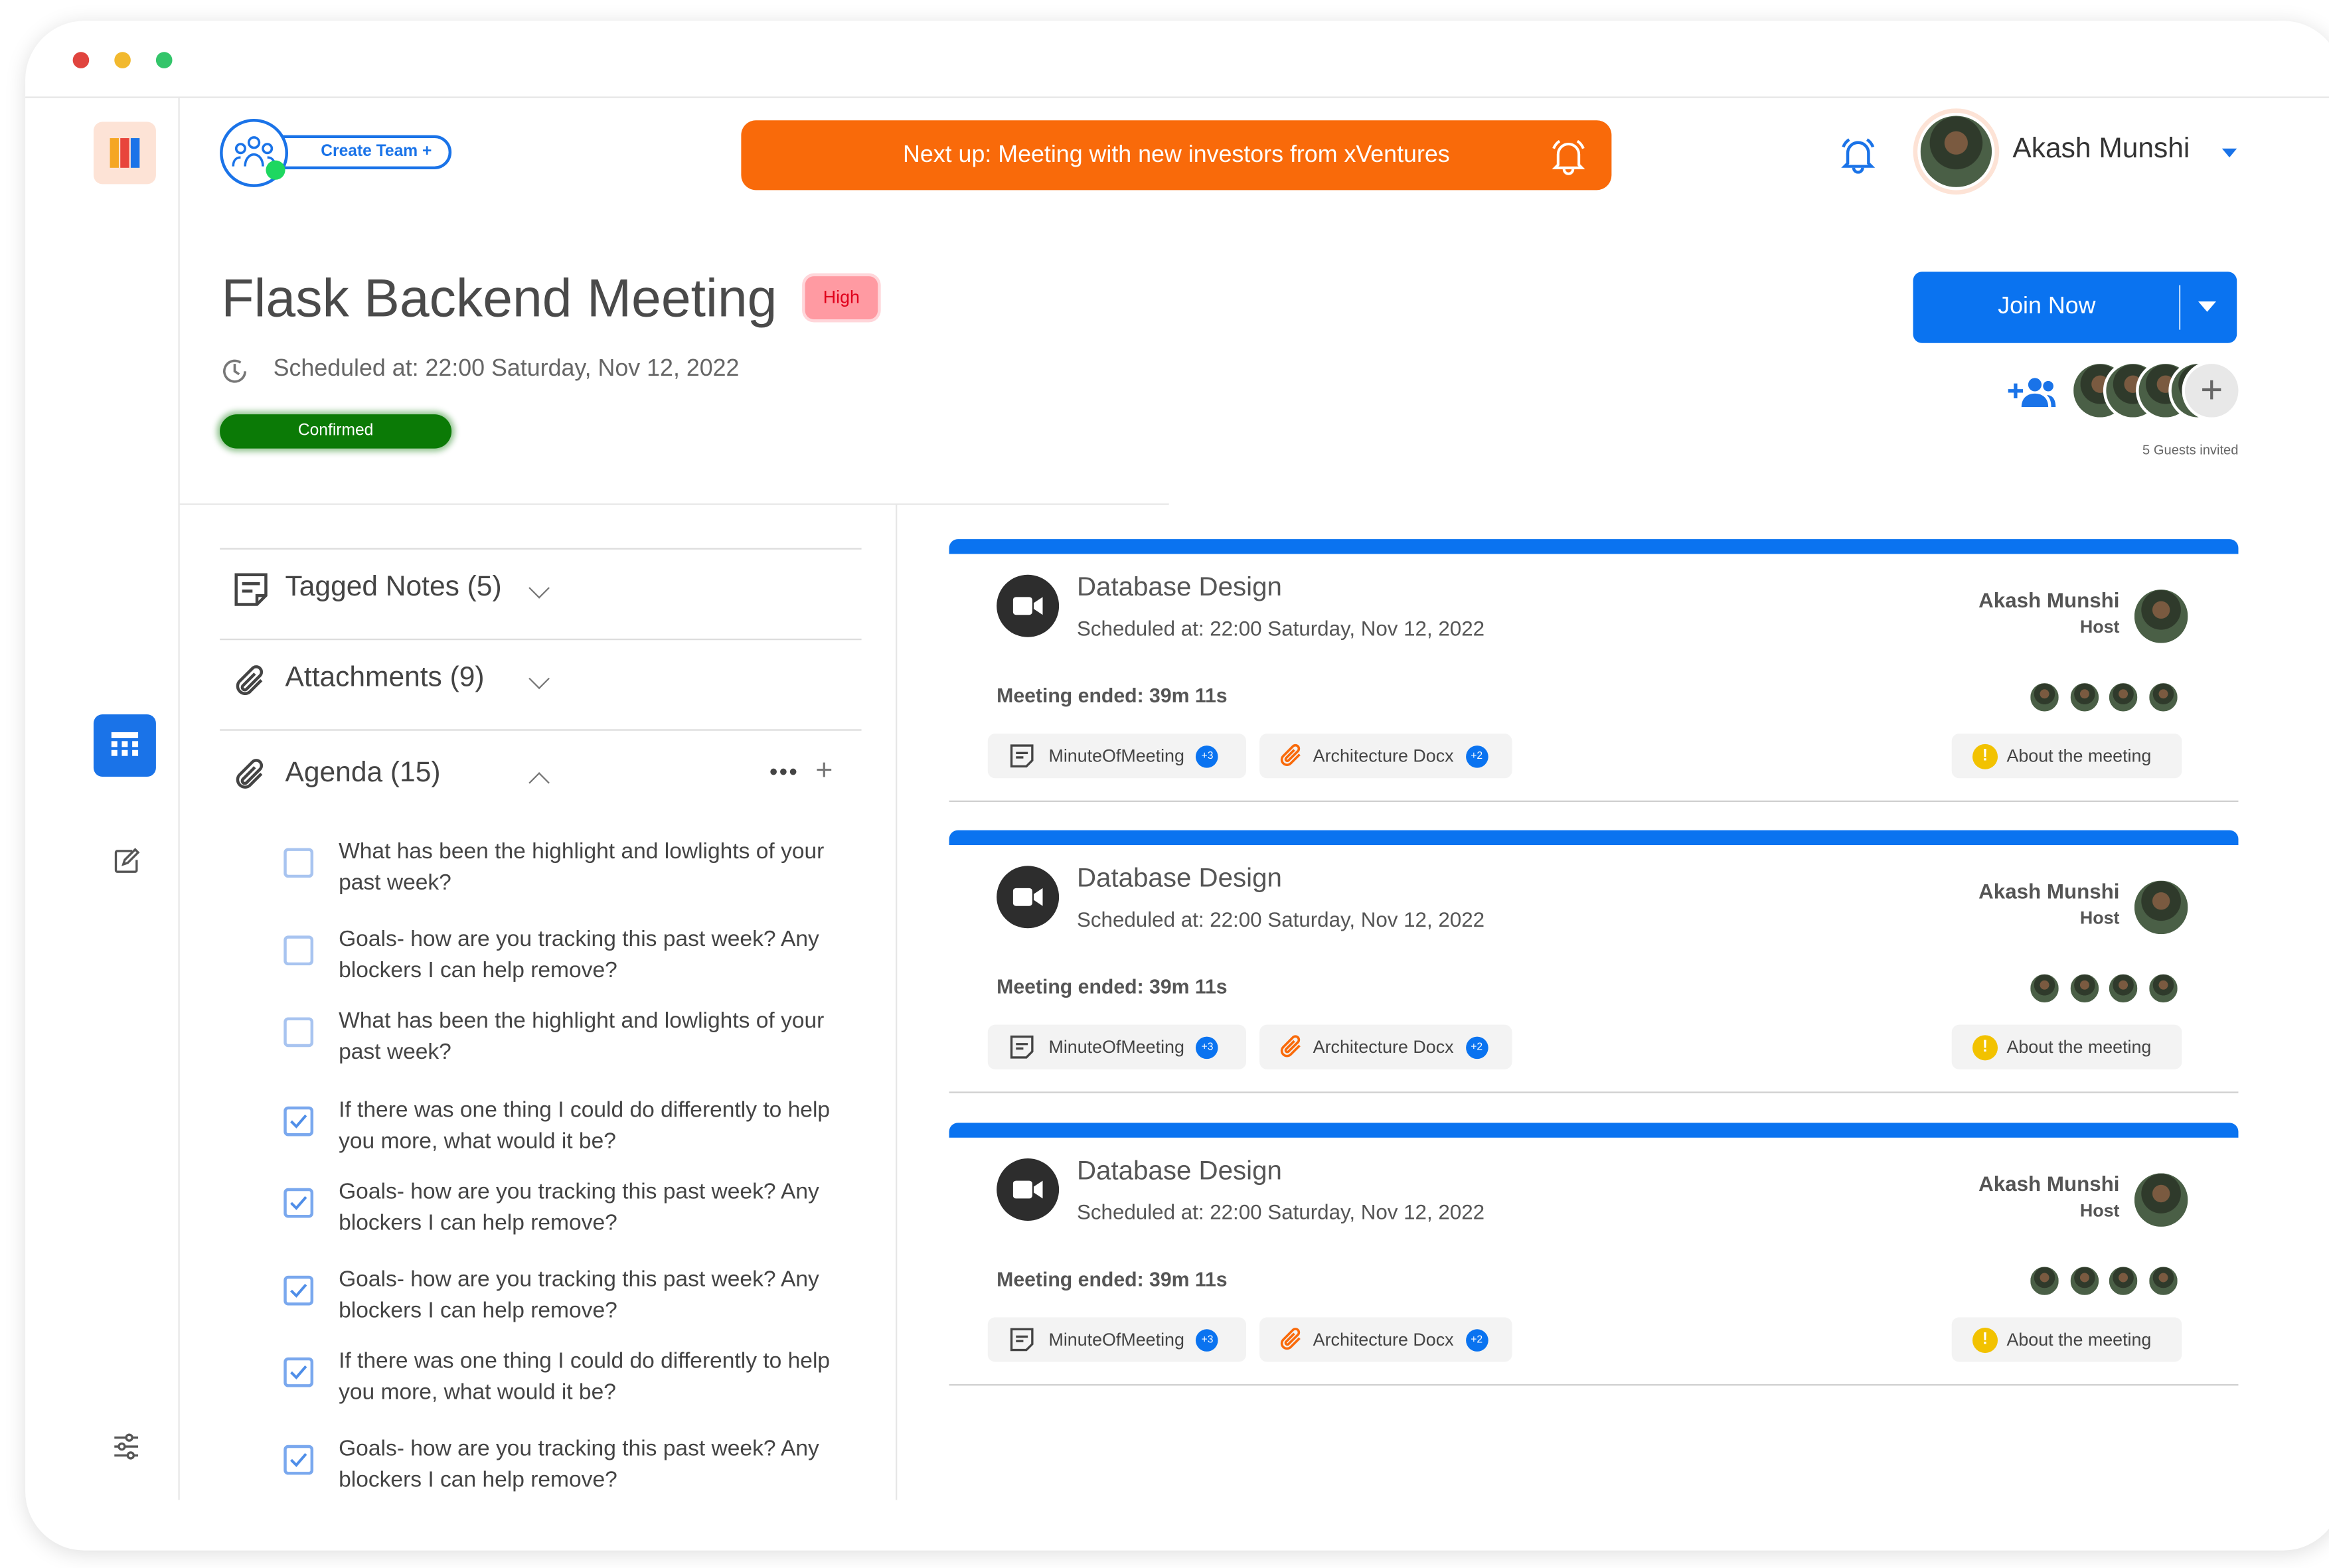 The height and width of the screenshot is (1568, 2329). I want to click on notifications-button, so click(1858, 158).